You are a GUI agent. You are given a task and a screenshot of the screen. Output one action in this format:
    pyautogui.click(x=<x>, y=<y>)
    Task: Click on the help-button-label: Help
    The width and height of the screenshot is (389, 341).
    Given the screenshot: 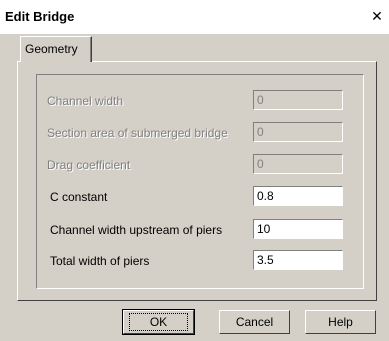 What is the action you would take?
    pyautogui.click(x=340, y=322)
    